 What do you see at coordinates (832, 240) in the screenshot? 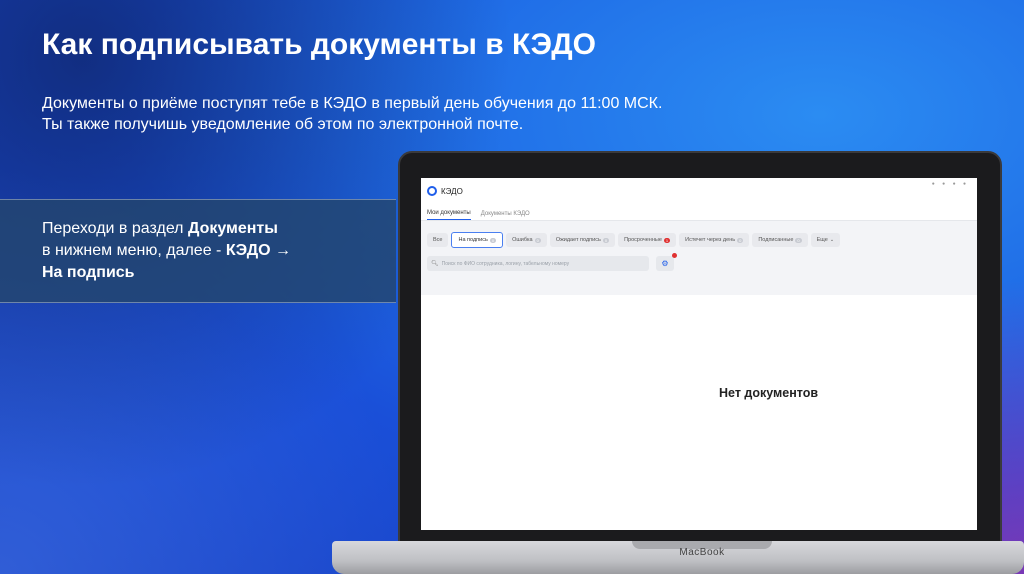
I see `chevron-down-icon: ⌄` at bounding box center [832, 240].